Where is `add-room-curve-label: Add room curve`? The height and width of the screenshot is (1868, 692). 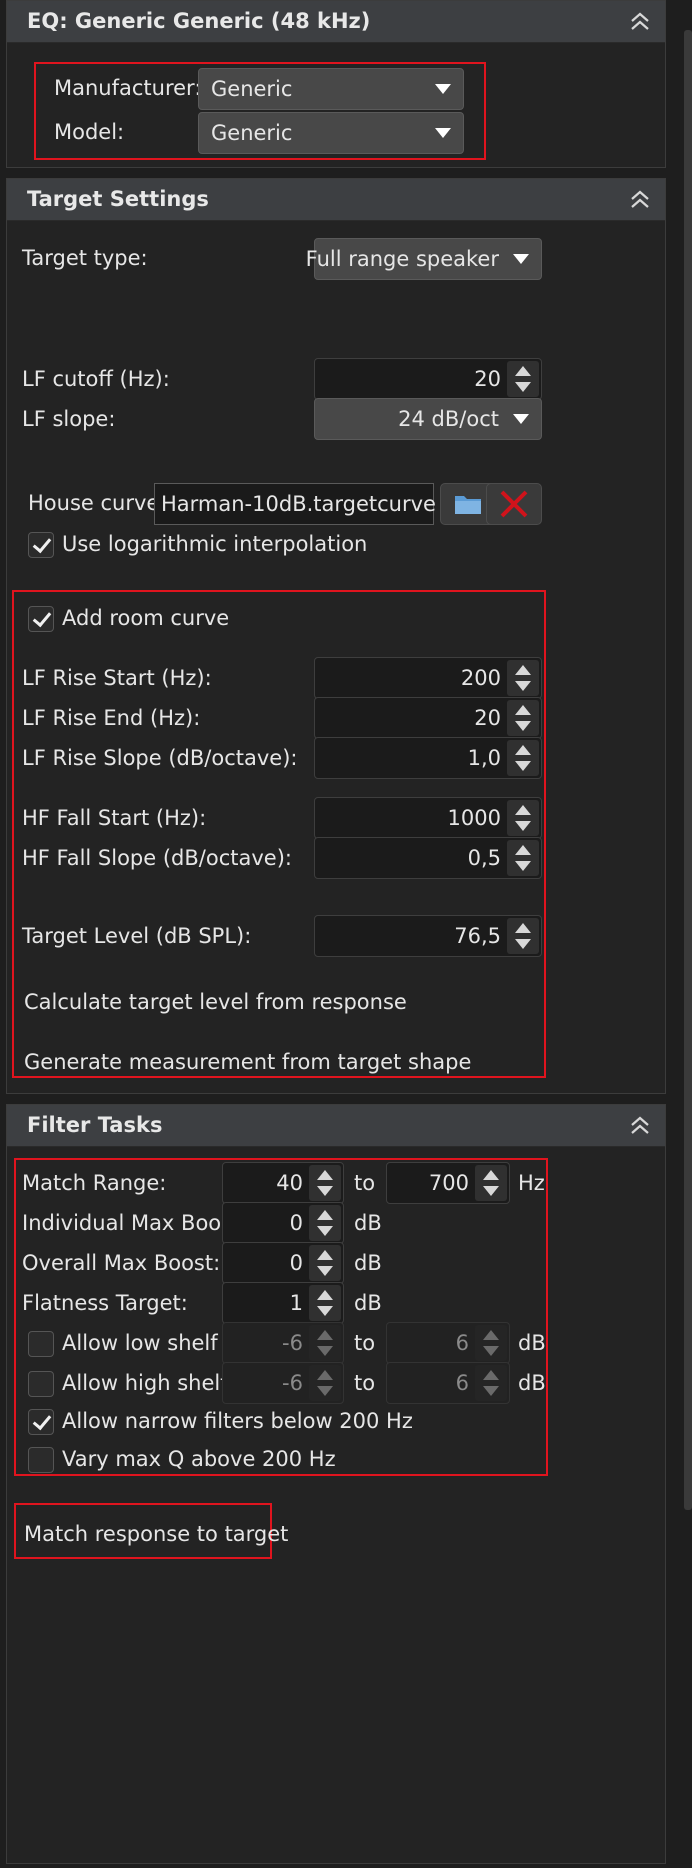
add-room-curve-label: Add room curve is located at coordinates (146, 618).